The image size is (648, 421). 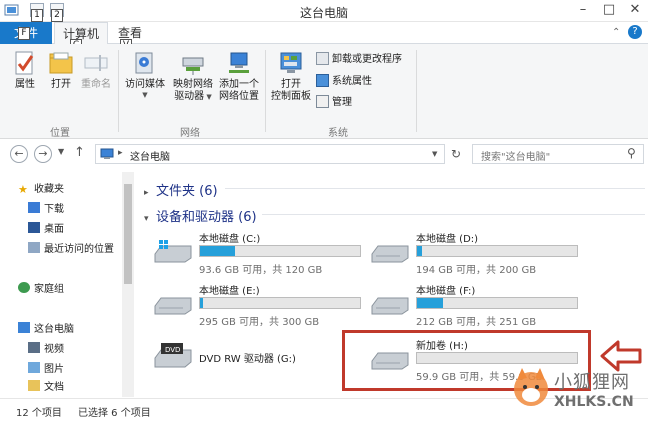 What do you see at coordinates (259, 322) in the screenshot?
I see `drive-info: 295 GB 可用，共 300 GB` at bounding box center [259, 322].